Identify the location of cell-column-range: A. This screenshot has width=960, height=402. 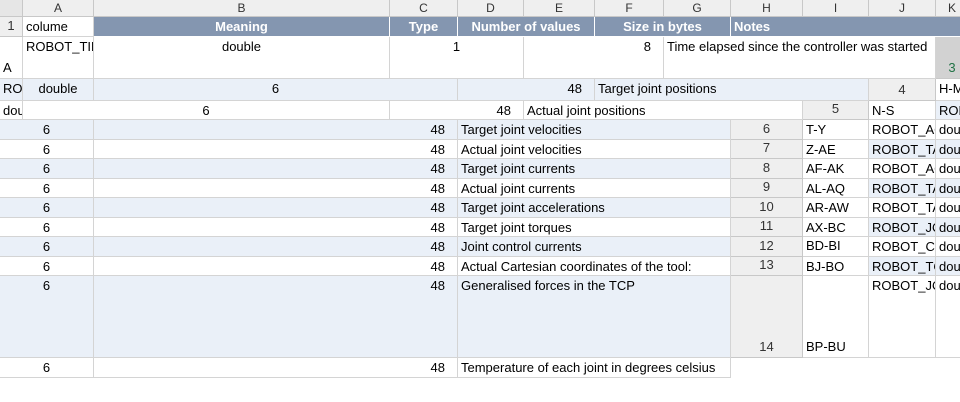
(11, 58).